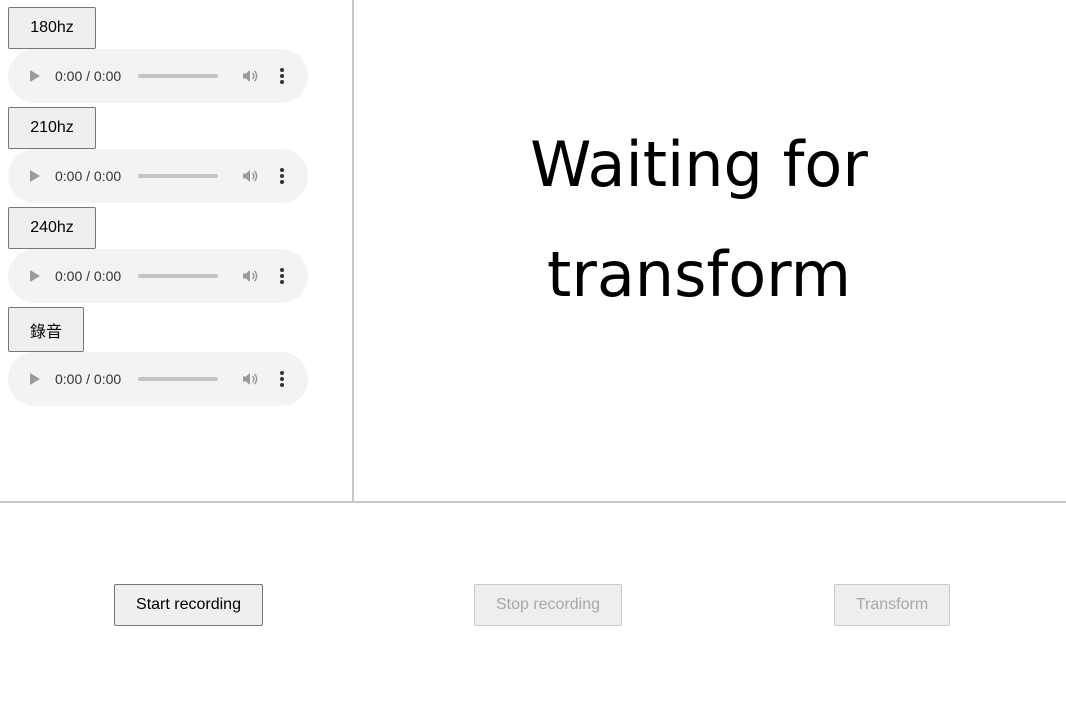  Describe the element at coordinates (46, 329) in the screenshot. I see `recording-button: 錄音` at that location.